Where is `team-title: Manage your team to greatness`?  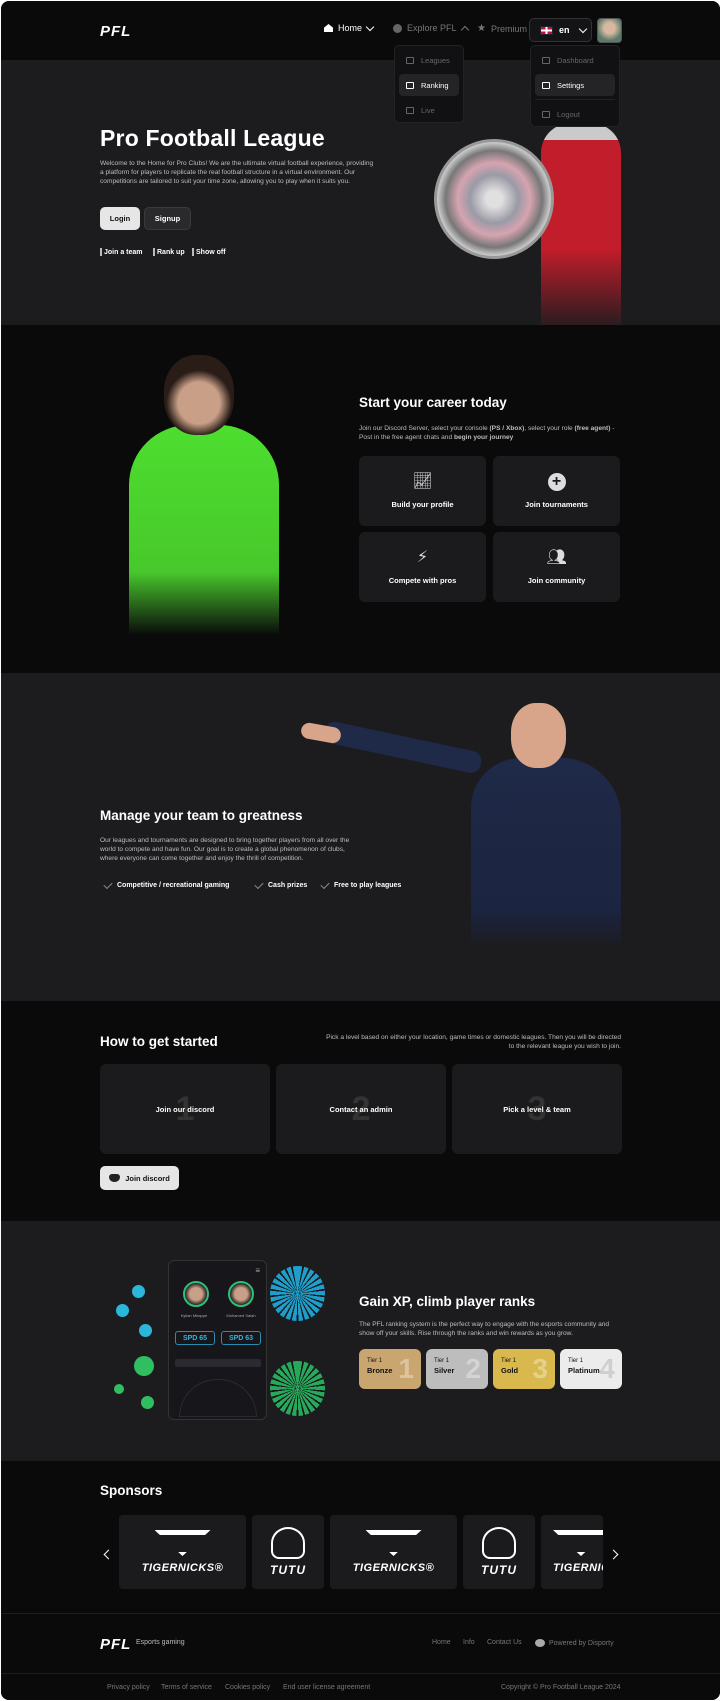
team-title: Manage your team to greatness is located at coordinates (201, 815).